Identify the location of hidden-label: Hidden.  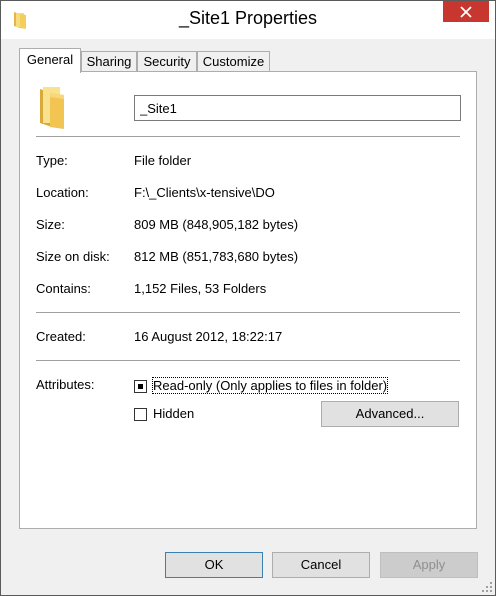
(173, 413).